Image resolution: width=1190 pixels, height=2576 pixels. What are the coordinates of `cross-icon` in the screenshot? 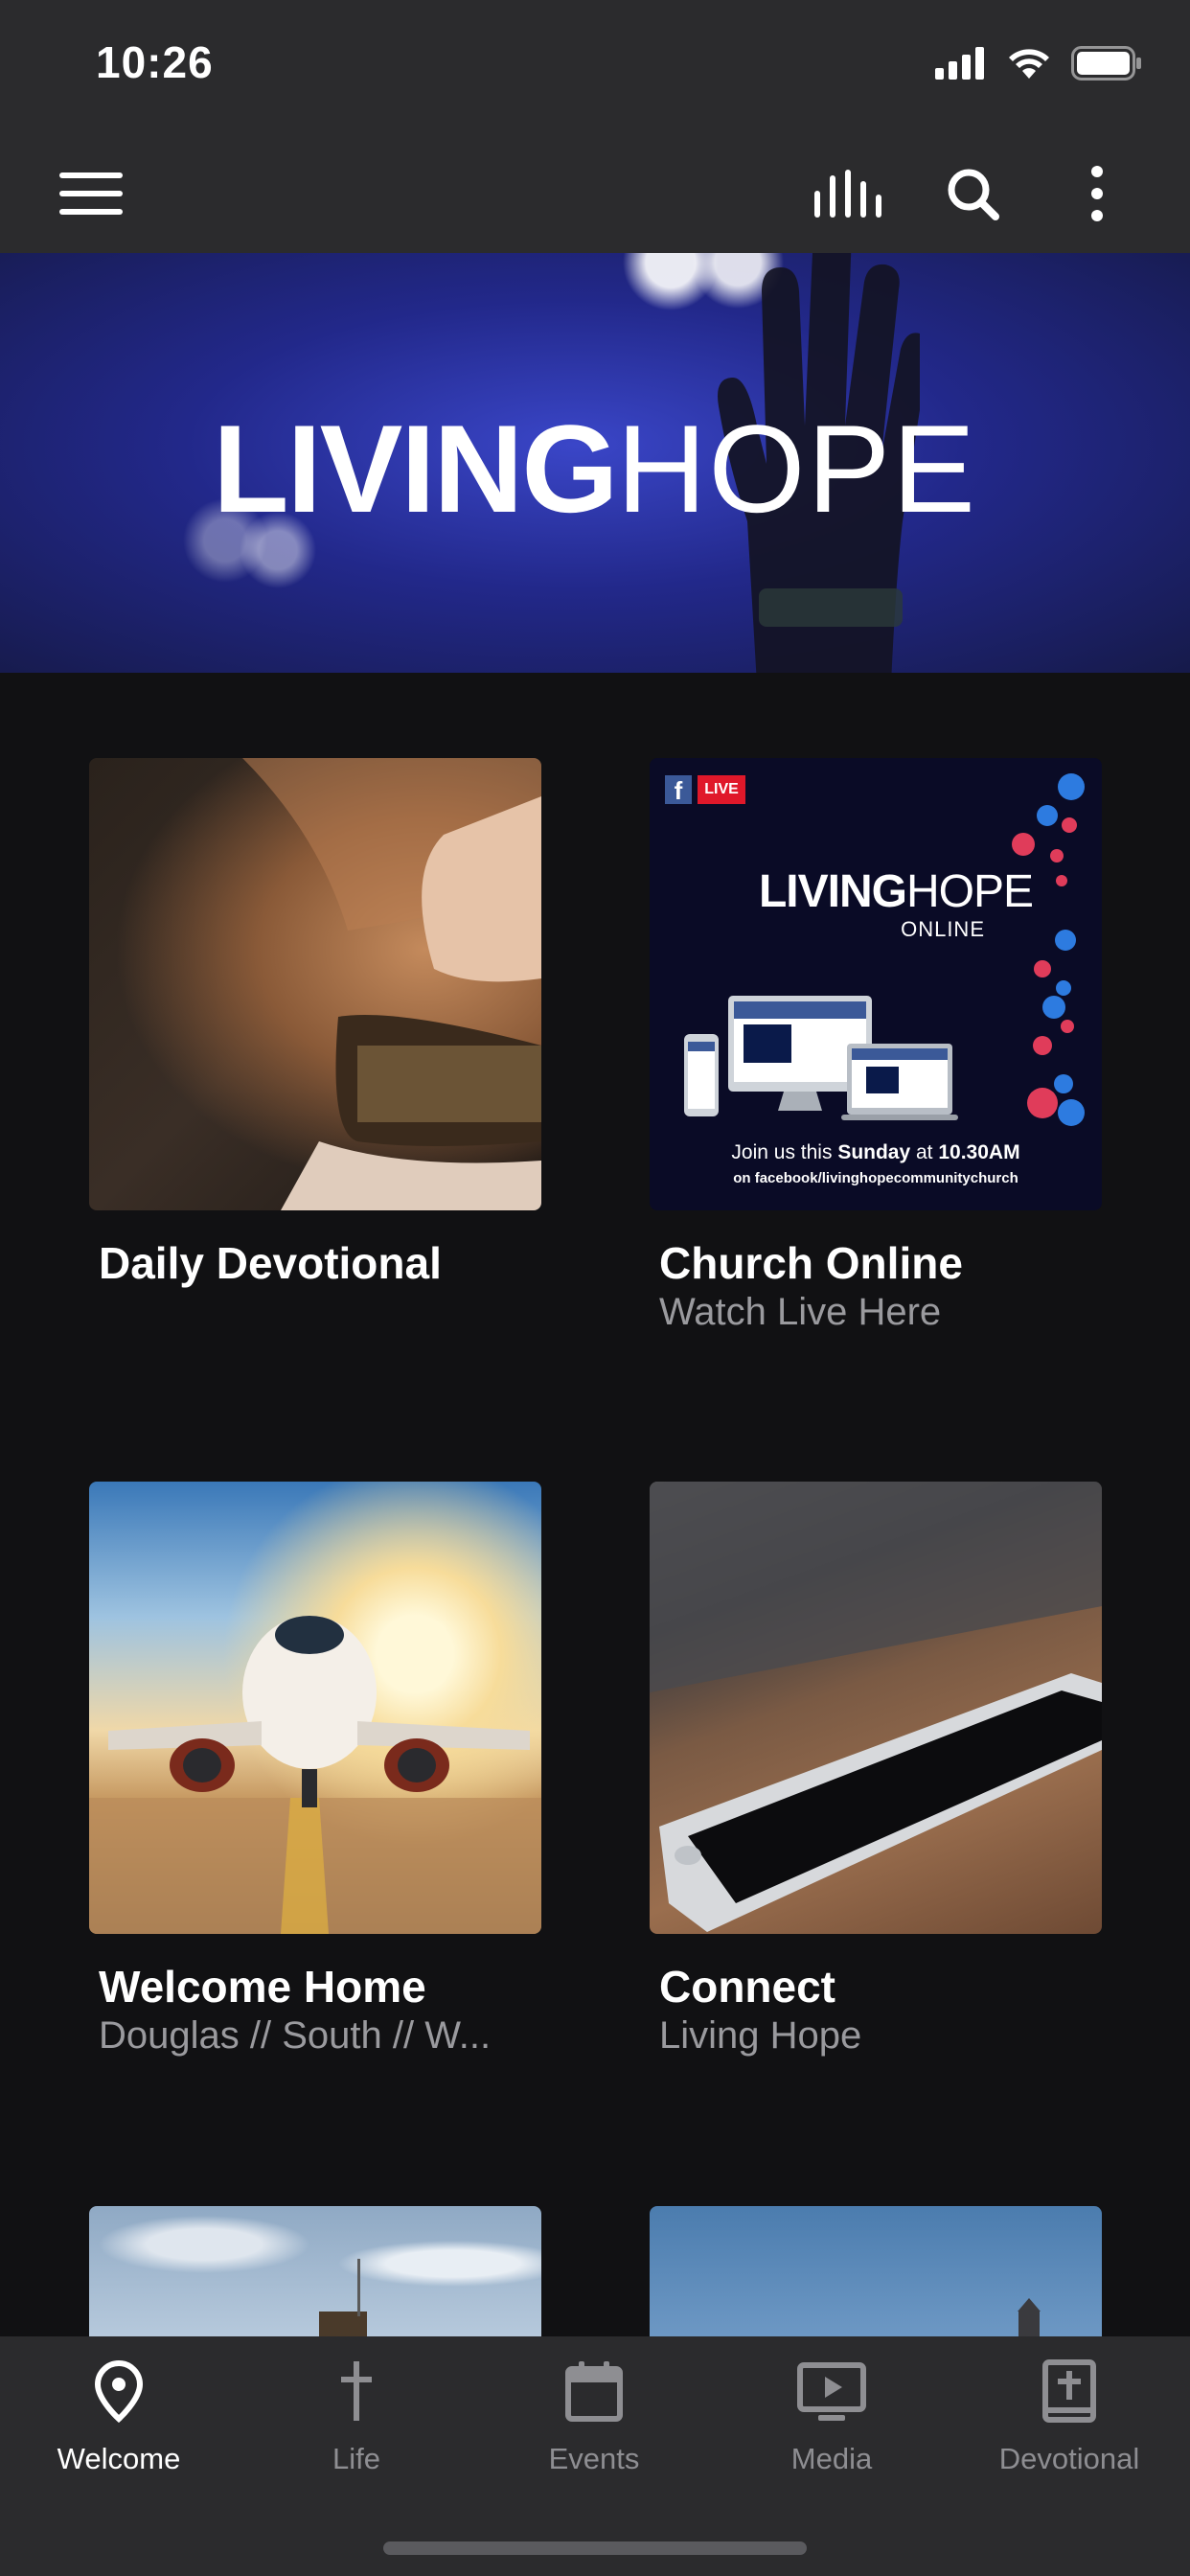 It's located at (357, 2391).